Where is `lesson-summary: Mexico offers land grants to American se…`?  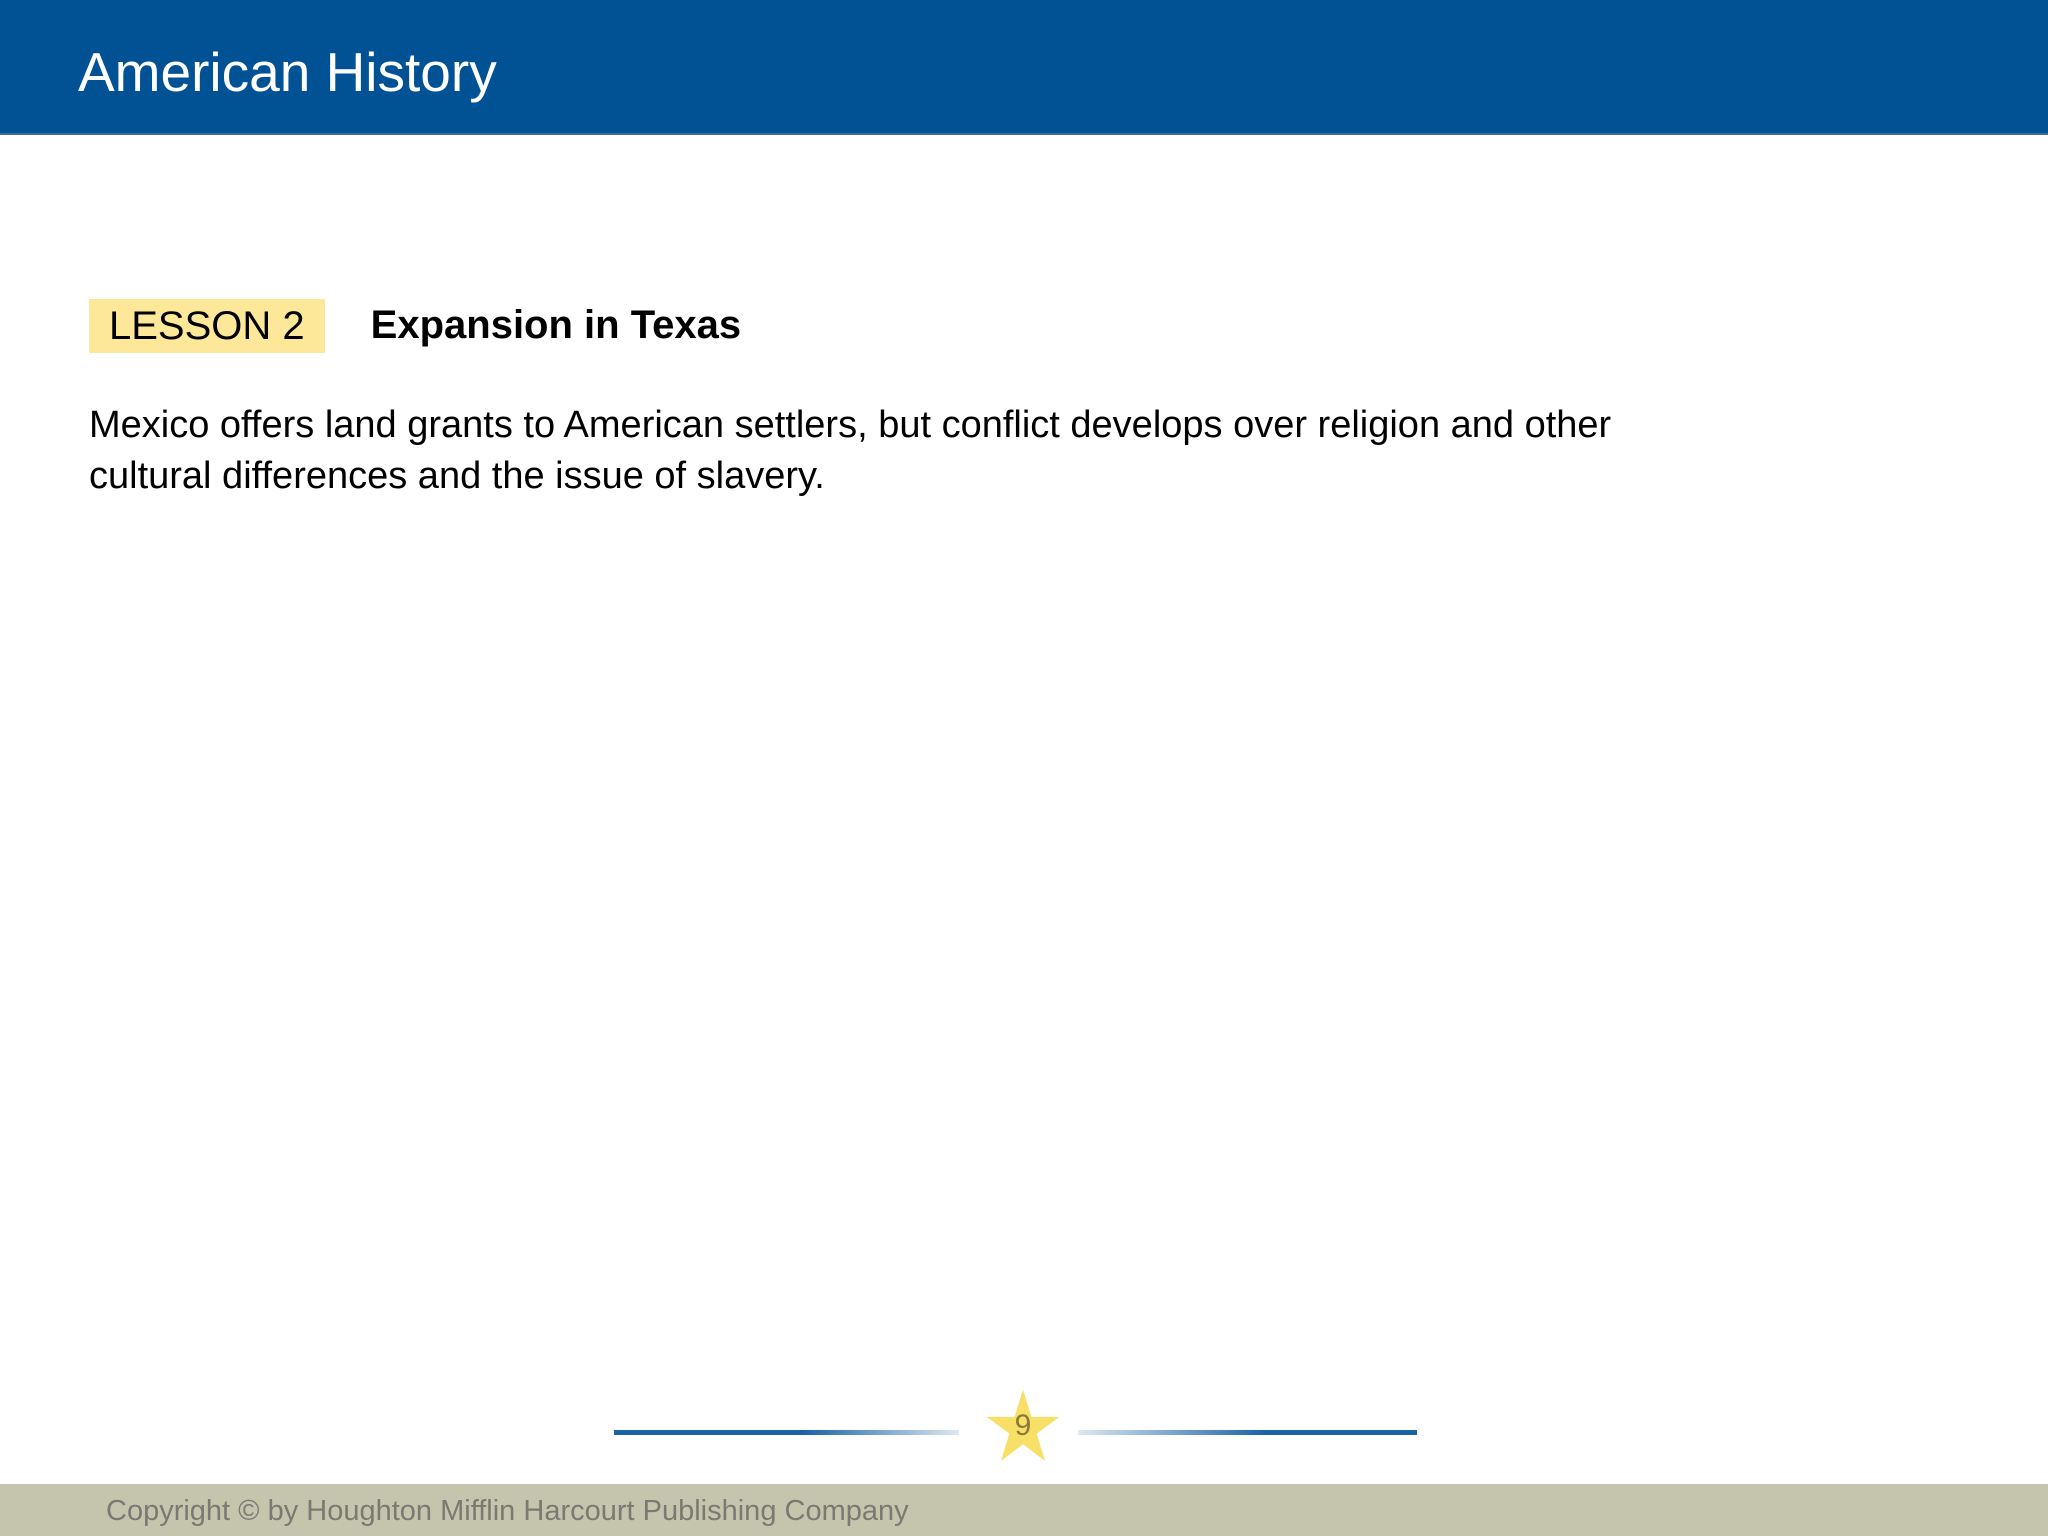
lesson-summary: Mexico offers land grants to American se… is located at coordinates (850, 450).